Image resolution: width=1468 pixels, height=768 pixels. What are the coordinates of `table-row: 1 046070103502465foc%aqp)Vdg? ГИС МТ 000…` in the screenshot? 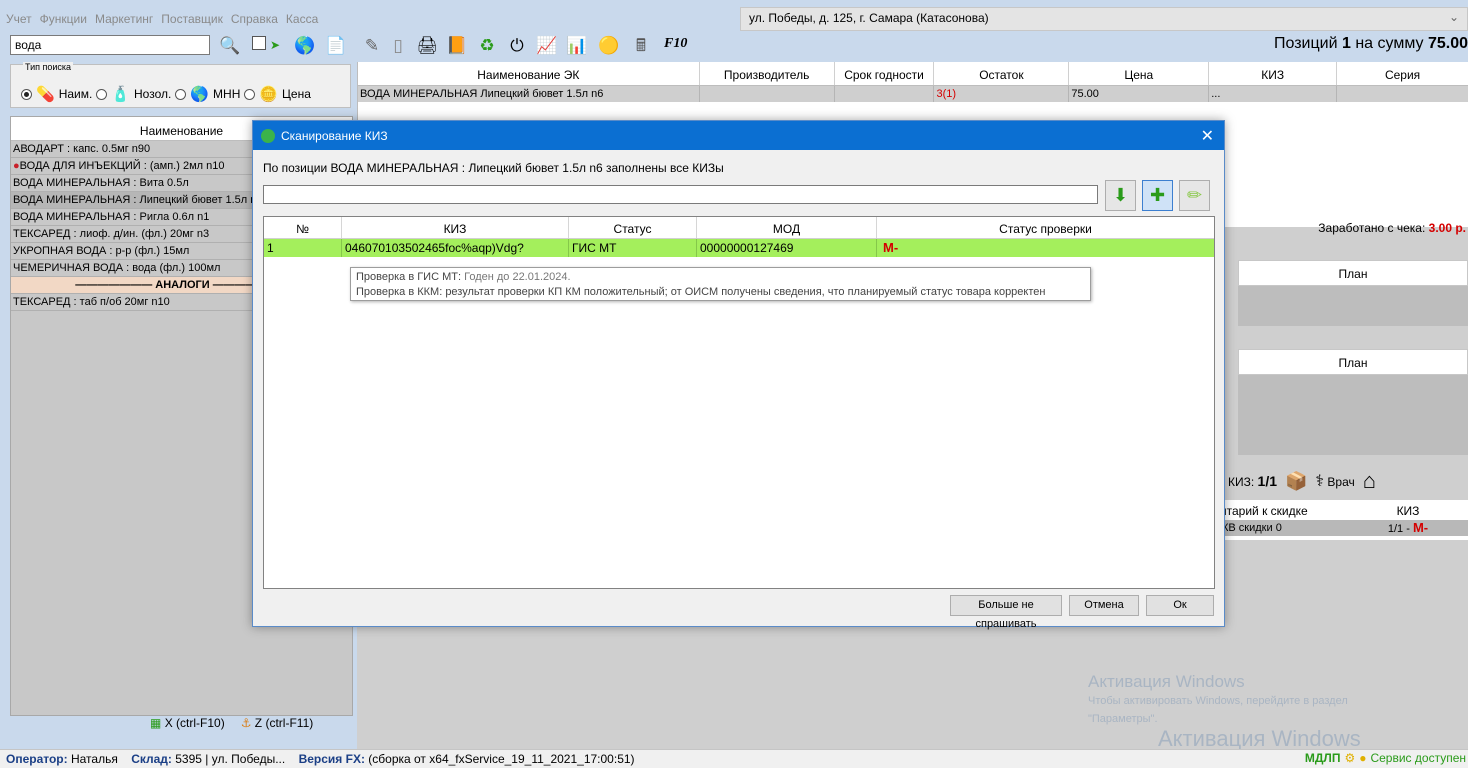 It's located at (739, 248).